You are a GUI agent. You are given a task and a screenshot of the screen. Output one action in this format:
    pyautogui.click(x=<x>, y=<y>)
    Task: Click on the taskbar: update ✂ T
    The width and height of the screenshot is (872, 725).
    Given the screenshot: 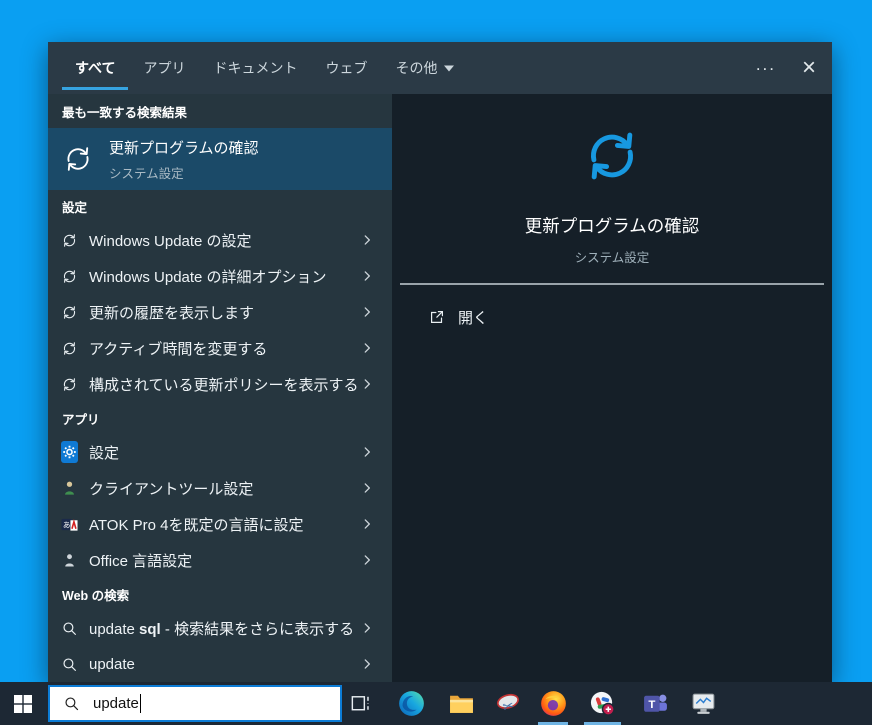 What is the action you would take?
    pyautogui.click(x=436, y=703)
    